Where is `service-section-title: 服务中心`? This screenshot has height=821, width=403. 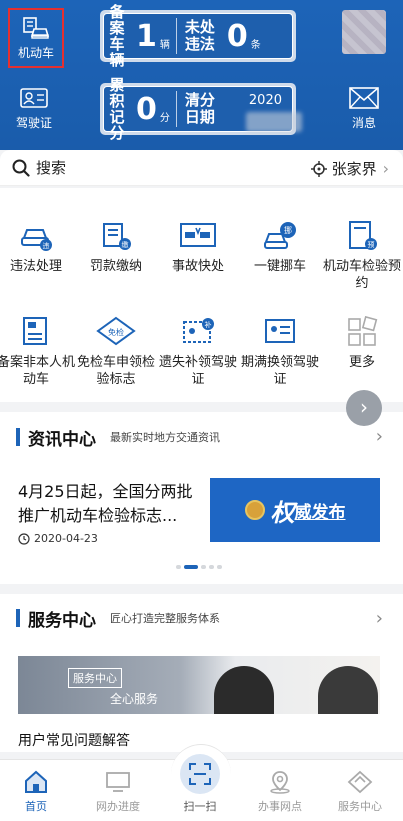 service-section-title: 服务中心 is located at coordinates (62, 620).